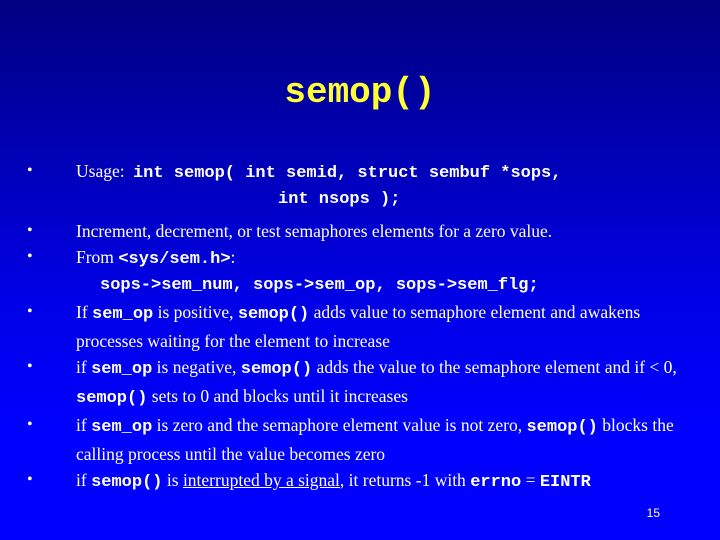  I want to click on text: , it returns -1 with, so click(405, 480).